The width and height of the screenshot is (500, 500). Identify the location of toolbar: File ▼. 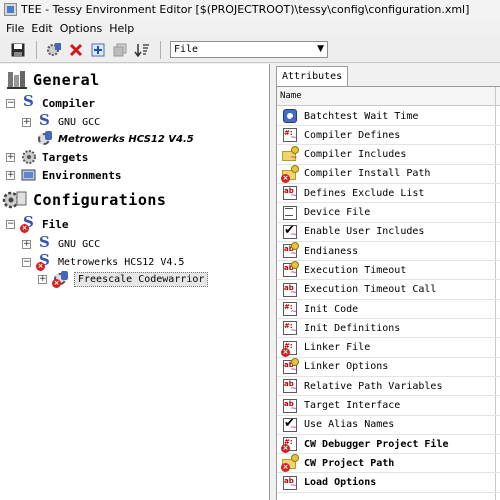
(250, 50).